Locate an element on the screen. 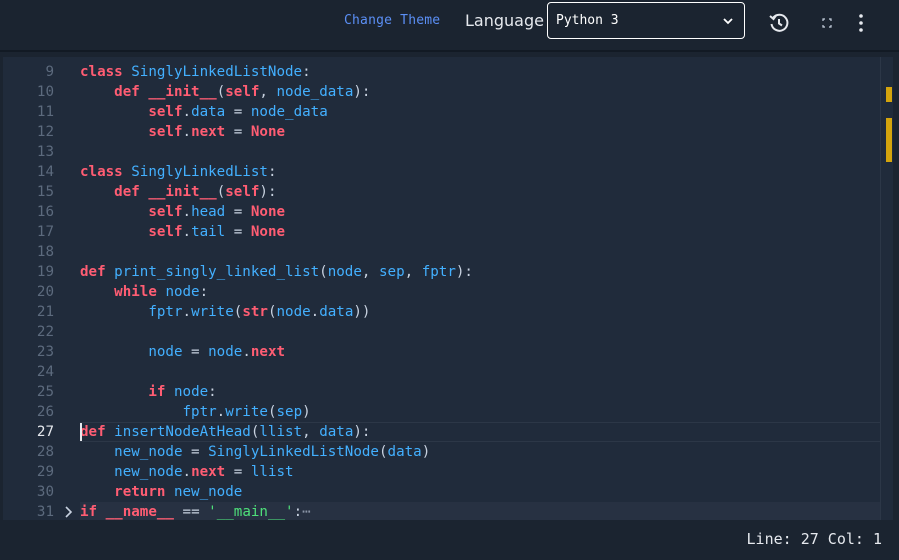 The height and width of the screenshot is (560, 899). code-line: 28 new_node = SinglyLinkedListNode(data) is located at coordinates (448, 452).